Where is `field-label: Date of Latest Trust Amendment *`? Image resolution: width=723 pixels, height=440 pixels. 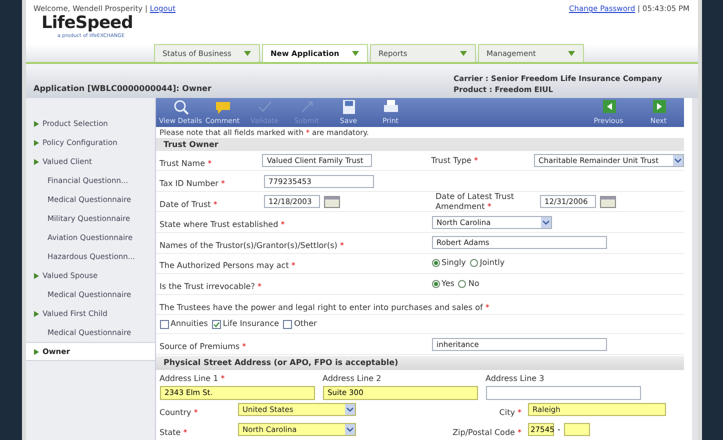 field-label: Date of Latest Trust Amendment * is located at coordinates (476, 202).